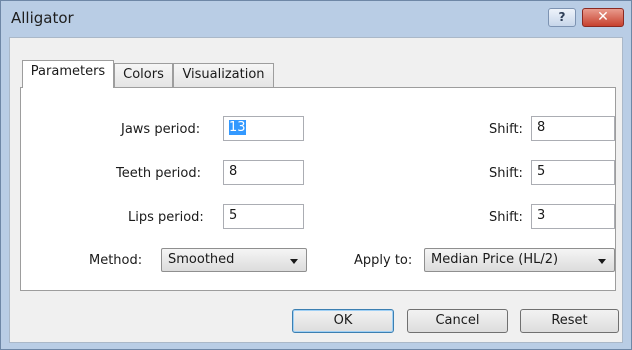 This screenshot has width=632, height=350. Describe the element at coordinates (383, 260) in the screenshot. I see `apply-to-label: Apply to:` at that location.